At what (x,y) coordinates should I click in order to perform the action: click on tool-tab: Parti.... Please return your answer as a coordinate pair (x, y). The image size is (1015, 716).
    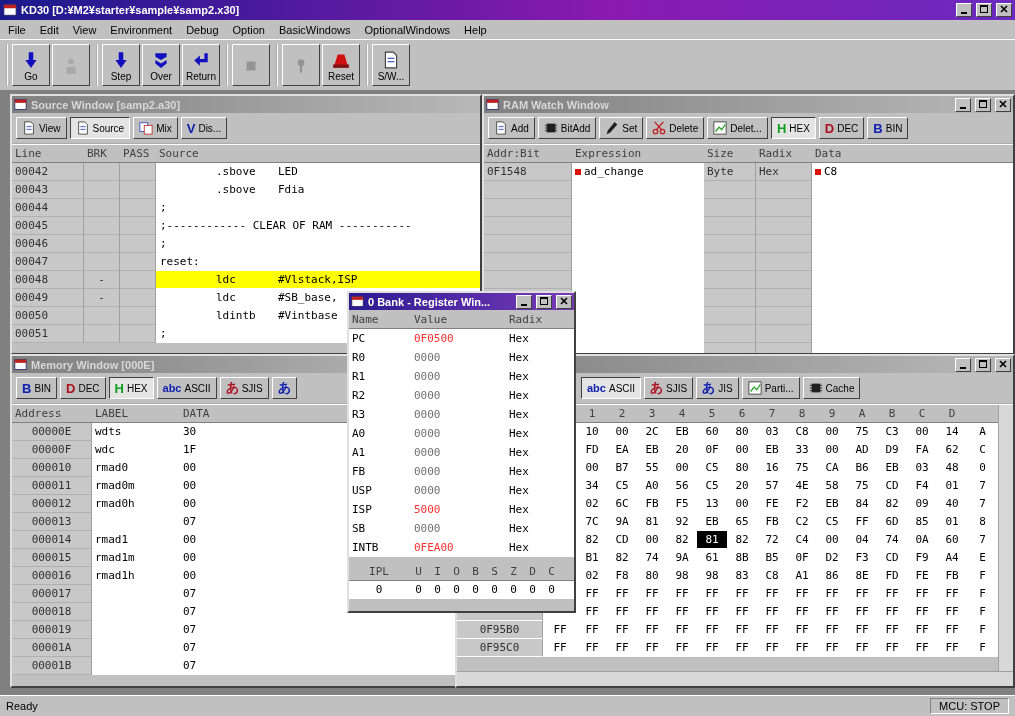
    Looking at the image, I should click on (770, 388).